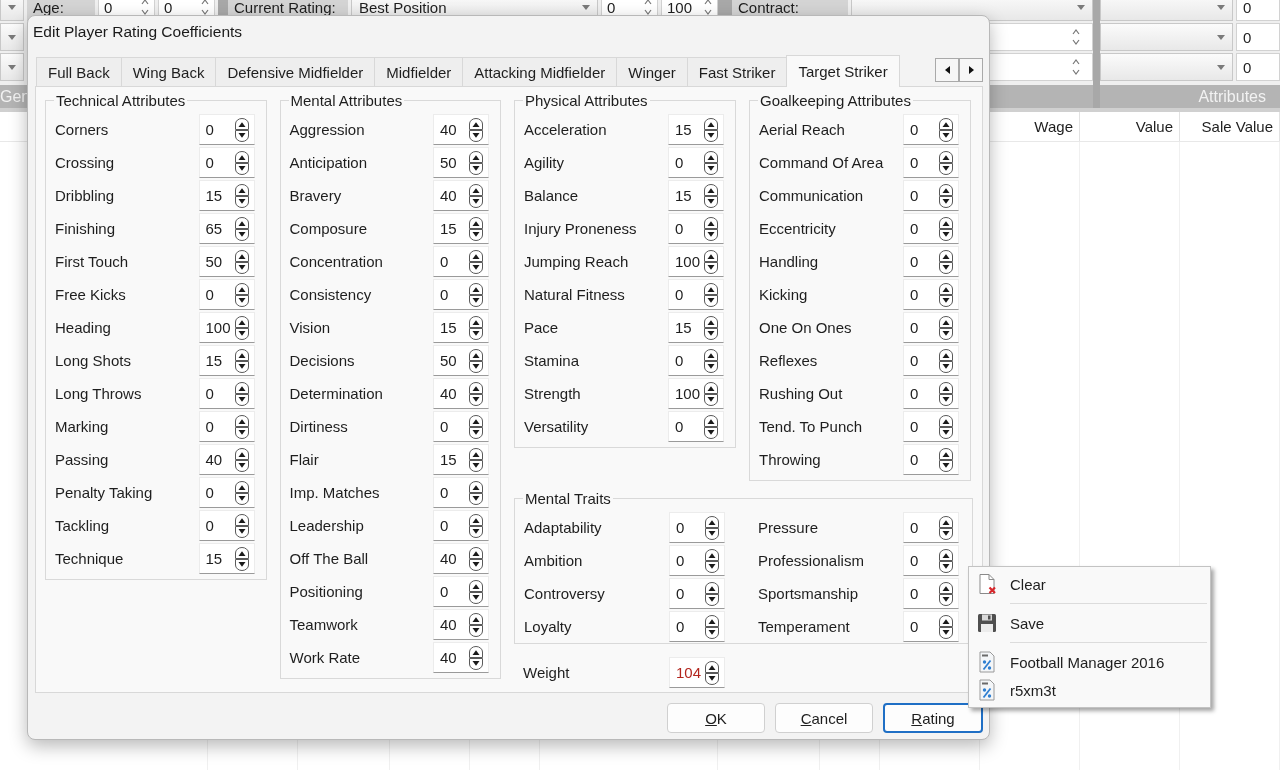  What do you see at coordinates (652, 71) in the screenshot?
I see `tab: Winger` at bounding box center [652, 71].